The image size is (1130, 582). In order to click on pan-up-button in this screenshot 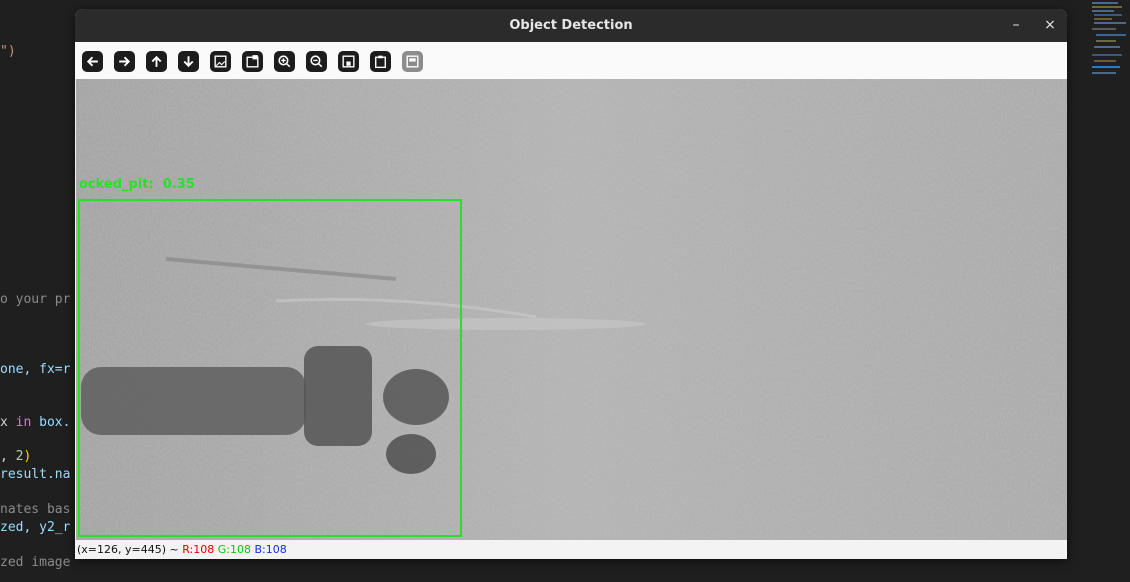, I will do `click(156, 61)`.